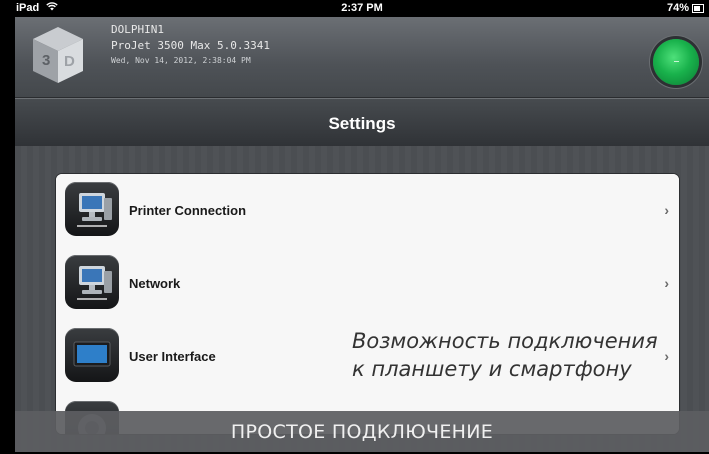  What do you see at coordinates (181, 60) in the screenshot?
I see `printer-datetime: Wed, Nov 14, 2012, 2:38:04 PM` at bounding box center [181, 60].